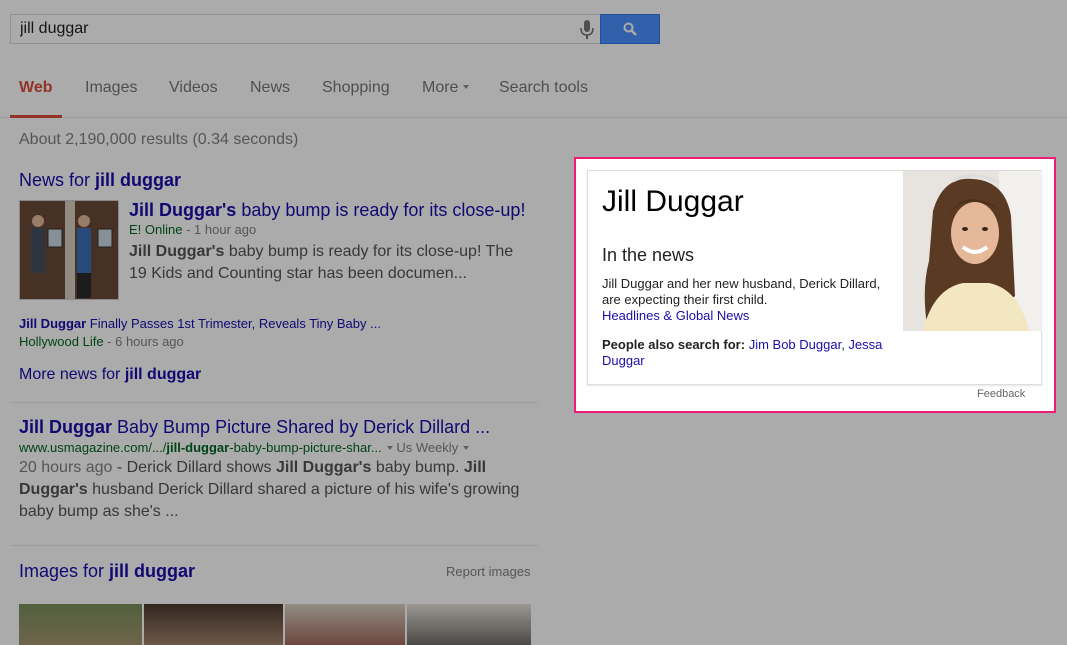 This screenshot has height=645, width=1067. What do you see at coordinates (57, 180) in the screenshot?
I see `news-header-prefix: News for` at bounding box center [57, 180].